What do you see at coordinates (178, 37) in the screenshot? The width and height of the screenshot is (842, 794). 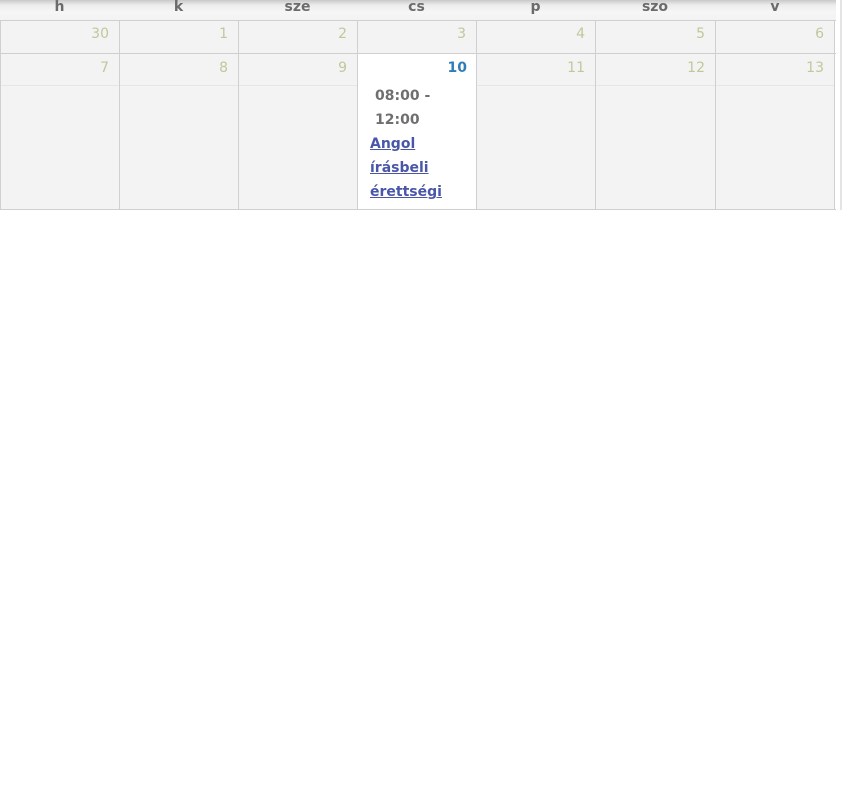 I see `day-cell: 1` at bounding box center [178, 37].